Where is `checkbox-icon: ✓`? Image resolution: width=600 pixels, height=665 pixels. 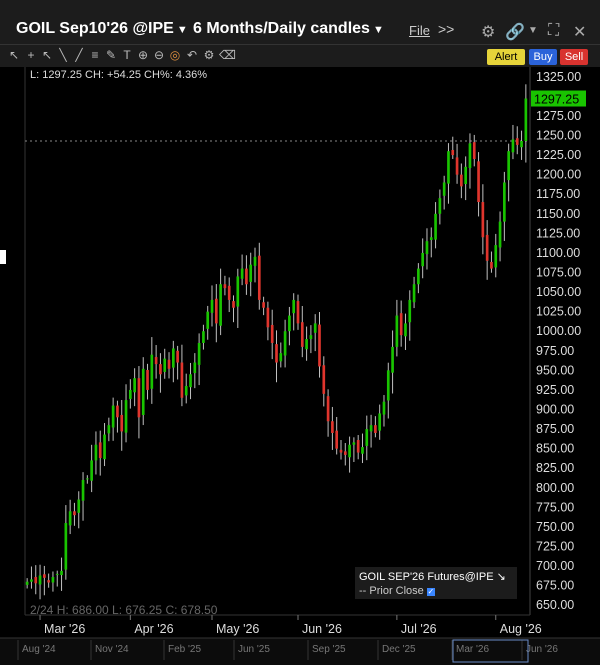
checkbox-icon: ✓ is located at coordinates (430, 592).